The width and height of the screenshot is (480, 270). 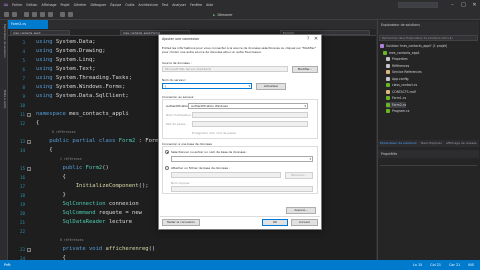 I want to click on code-line: 1 référence, so click(x=59, y=159).